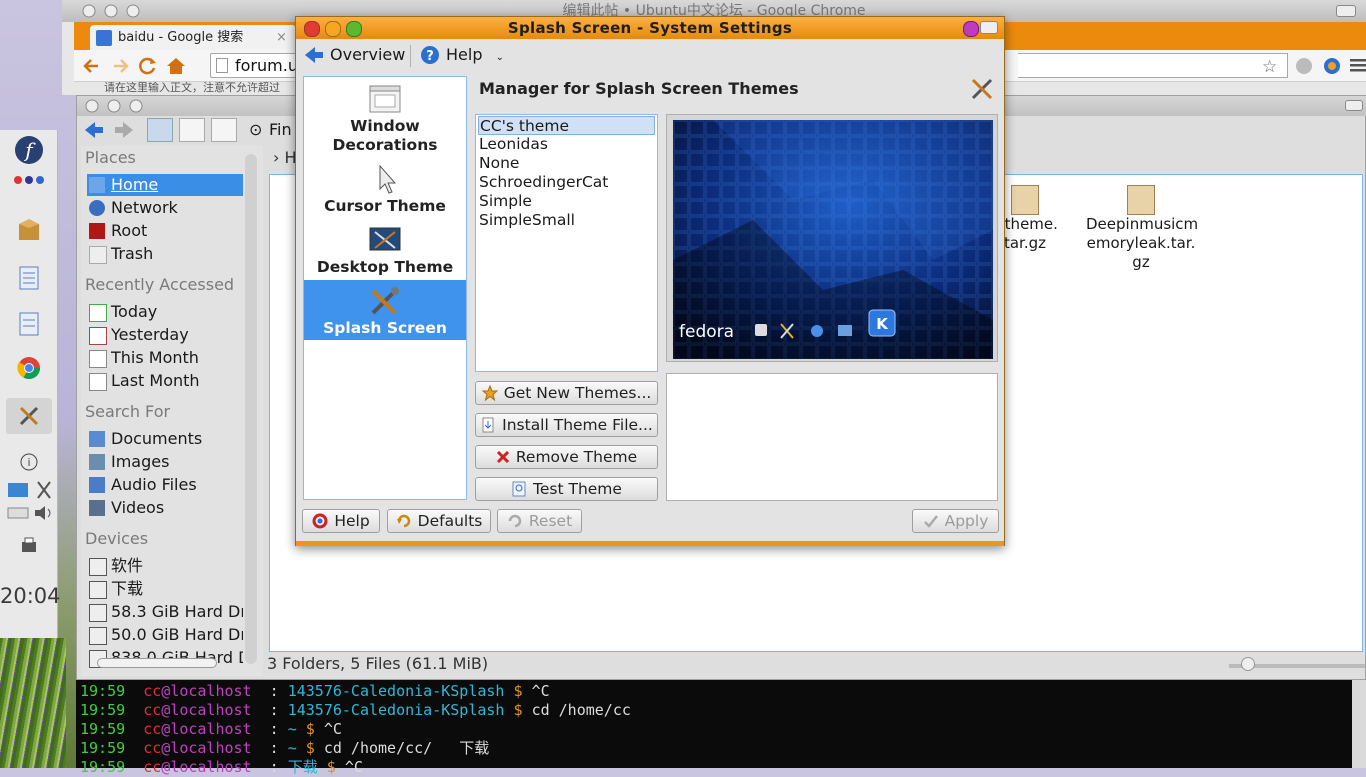  I want to click on defaults-button: Defaults, so click(439, 521).